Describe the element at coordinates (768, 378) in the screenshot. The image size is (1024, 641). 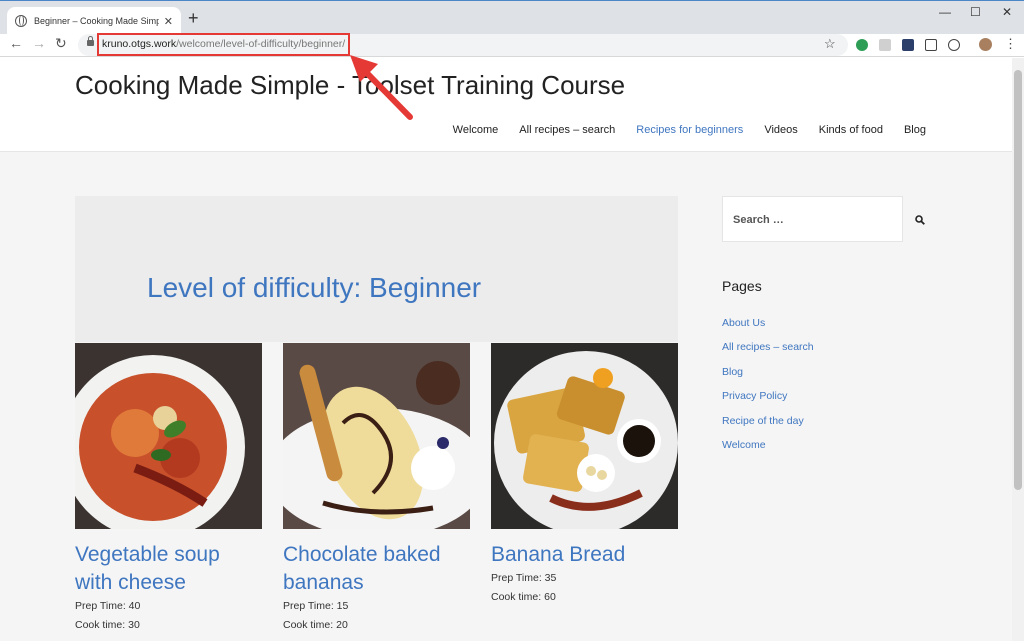
I see `page-link-blog: Blog` at that location.